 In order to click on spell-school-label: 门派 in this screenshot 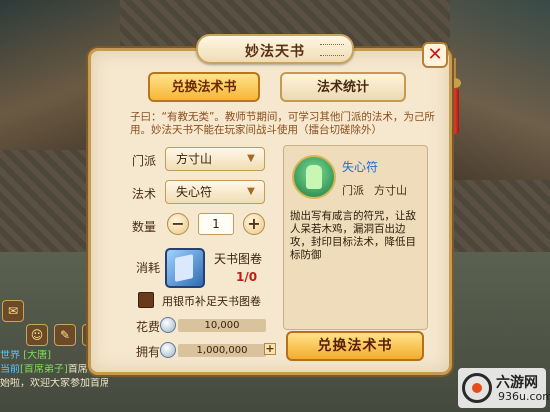, I will do `click(353, 190)`.